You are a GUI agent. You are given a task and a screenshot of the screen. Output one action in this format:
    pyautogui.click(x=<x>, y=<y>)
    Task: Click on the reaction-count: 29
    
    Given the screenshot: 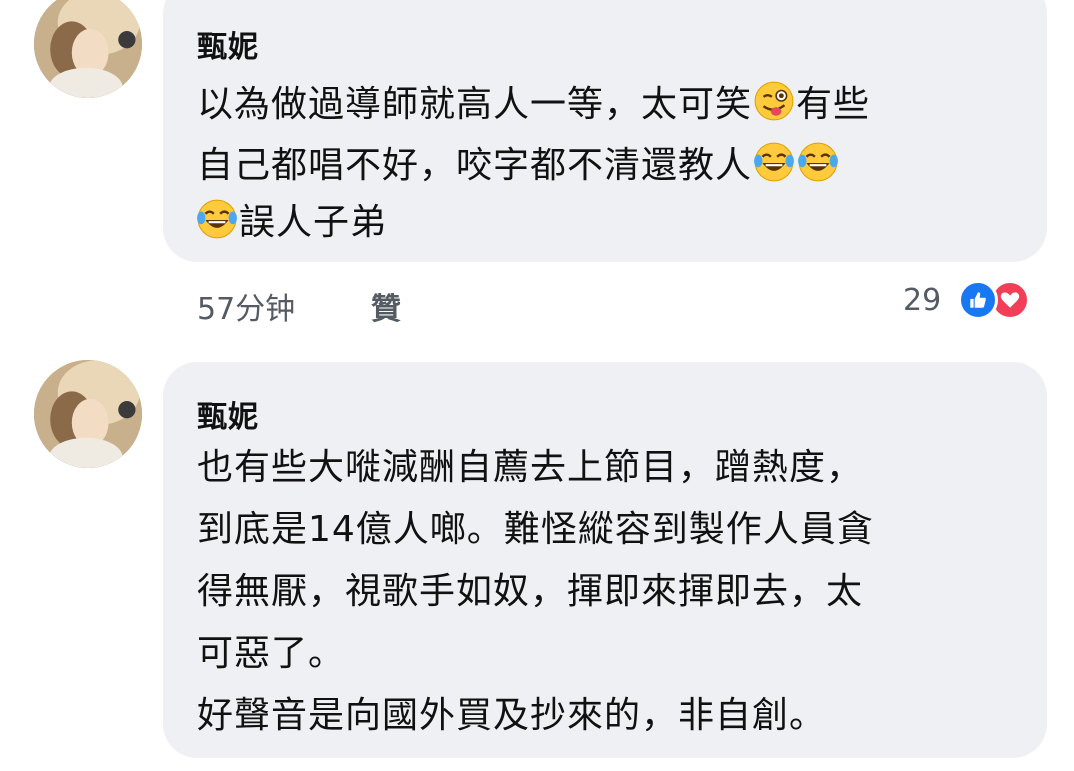 What is the action you would take?
    pyautogui.click(x=922, y=300)
    